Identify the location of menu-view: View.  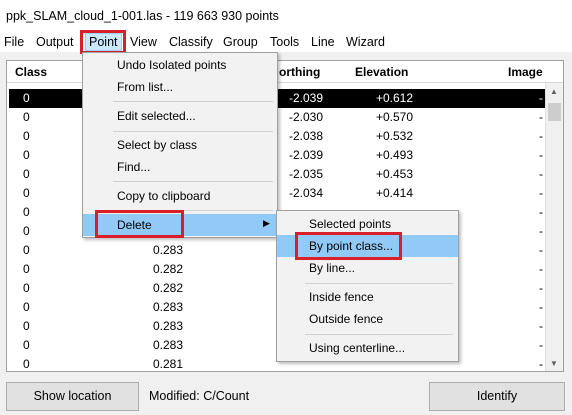
(143, 42).